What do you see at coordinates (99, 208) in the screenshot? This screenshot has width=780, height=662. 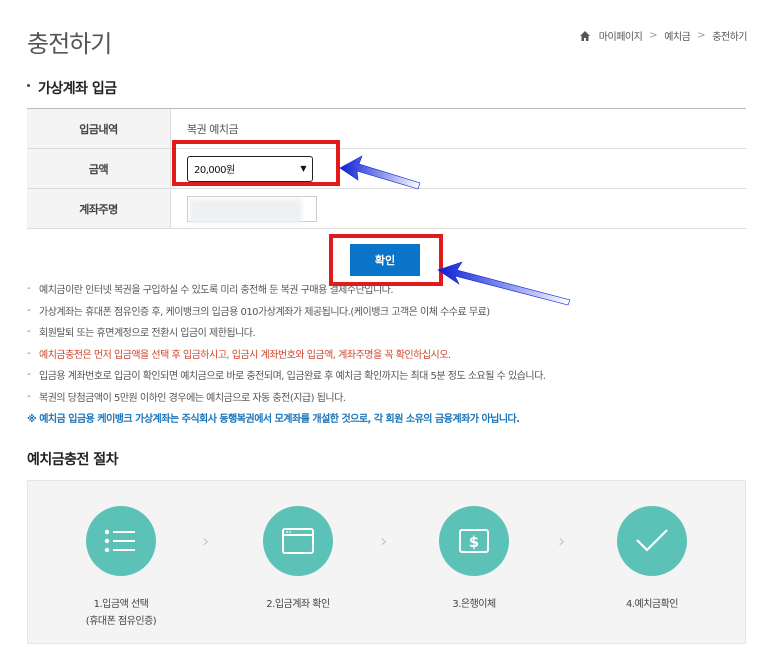 I see `form-label-account-holder: 계좌주명` at bounding box center [99, 208].